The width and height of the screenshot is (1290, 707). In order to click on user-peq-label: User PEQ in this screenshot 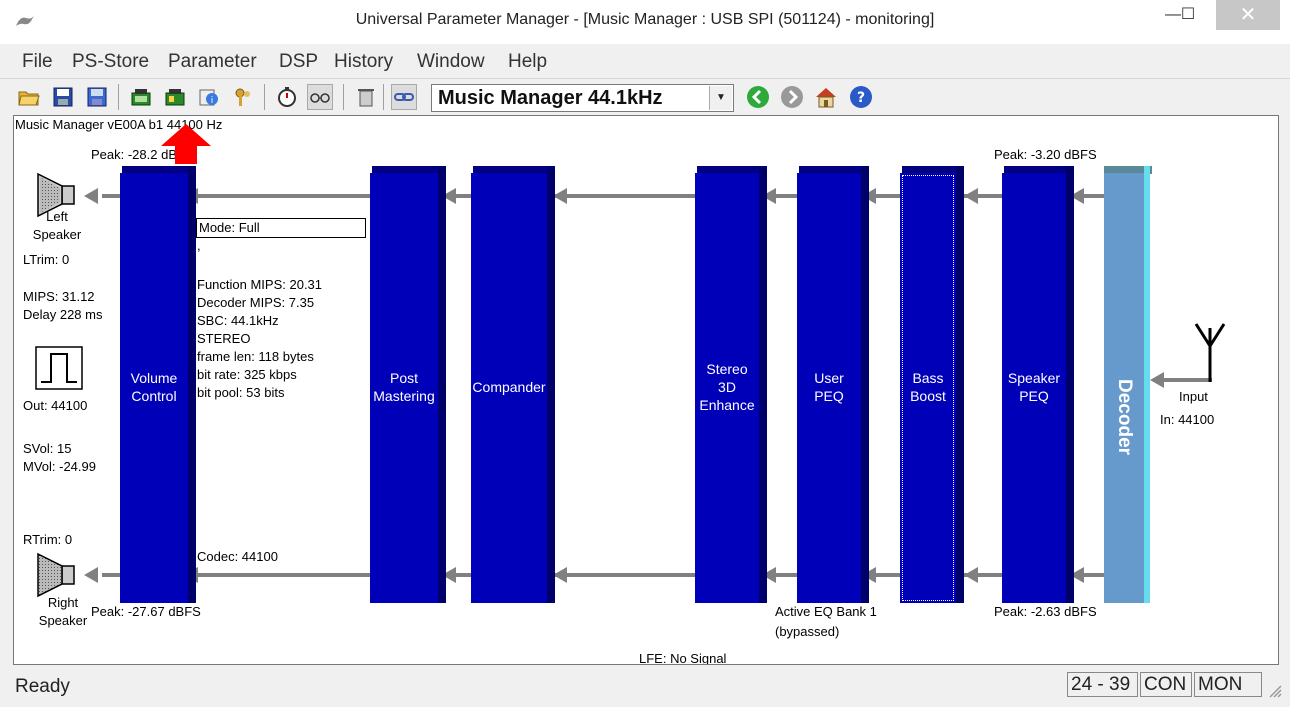, I will do `click(829, 387)`.